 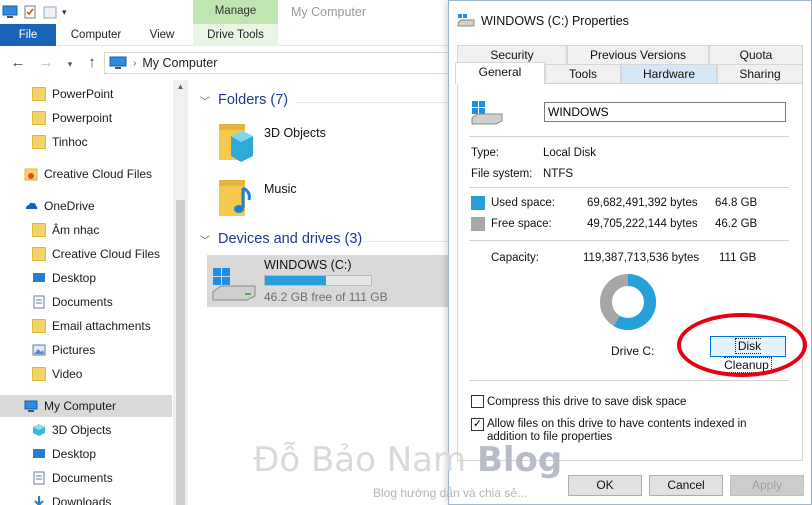 What do you see at coordinates (28, 35) in the screenshot?
I see `ribbon-tab-file: File` at bounding box center [28, 35].